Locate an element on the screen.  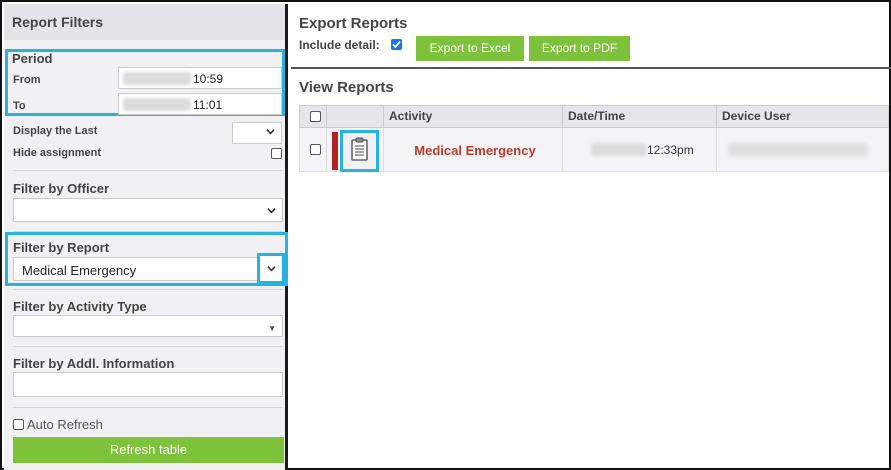
column-header-device-user: Device User is located at coordinates (802, 116).